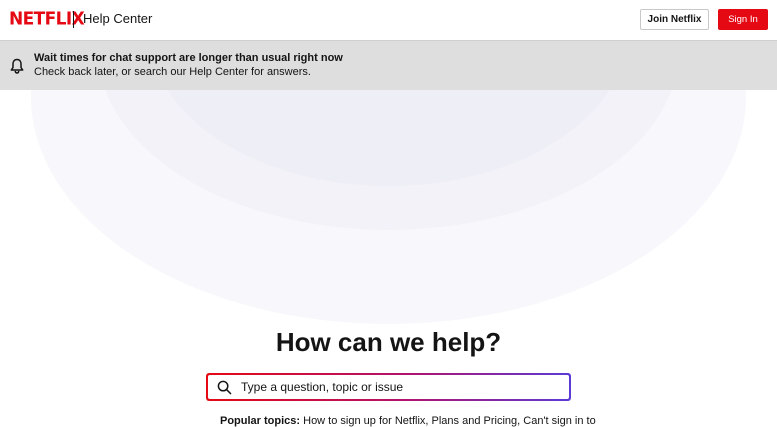  I want to click on join-netflix-button: Join Netflix, so click(674, 19).